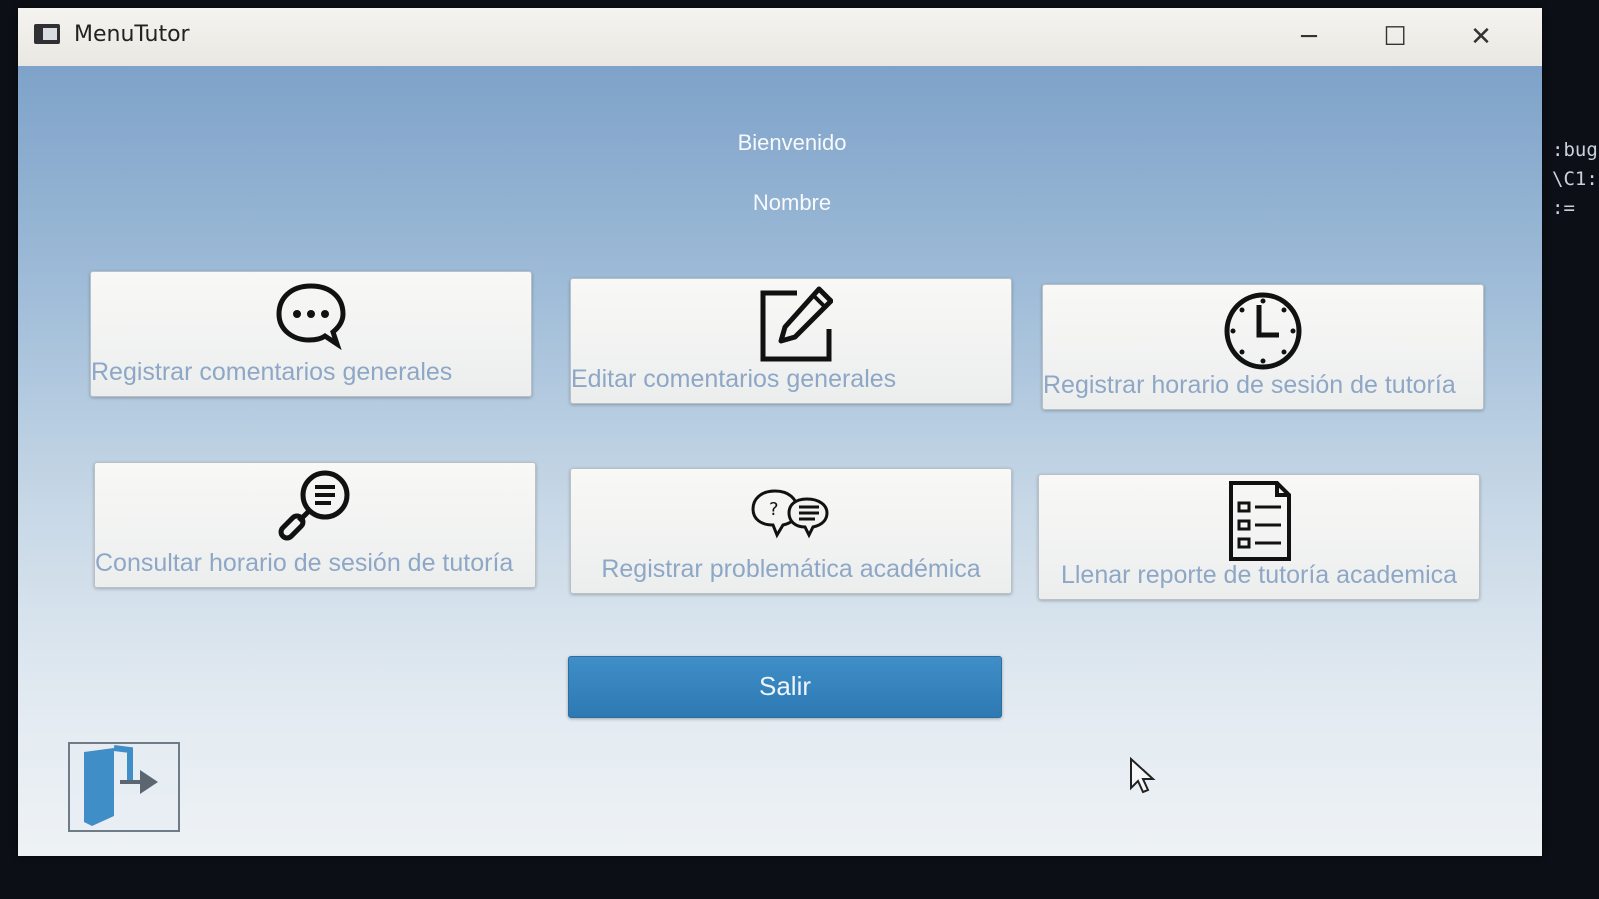 The image size is (1599, 899). Describe the element at coordinates (791, 569) in the screenshot. I see `menu-item-label: Registrar problemática académica` at that location.